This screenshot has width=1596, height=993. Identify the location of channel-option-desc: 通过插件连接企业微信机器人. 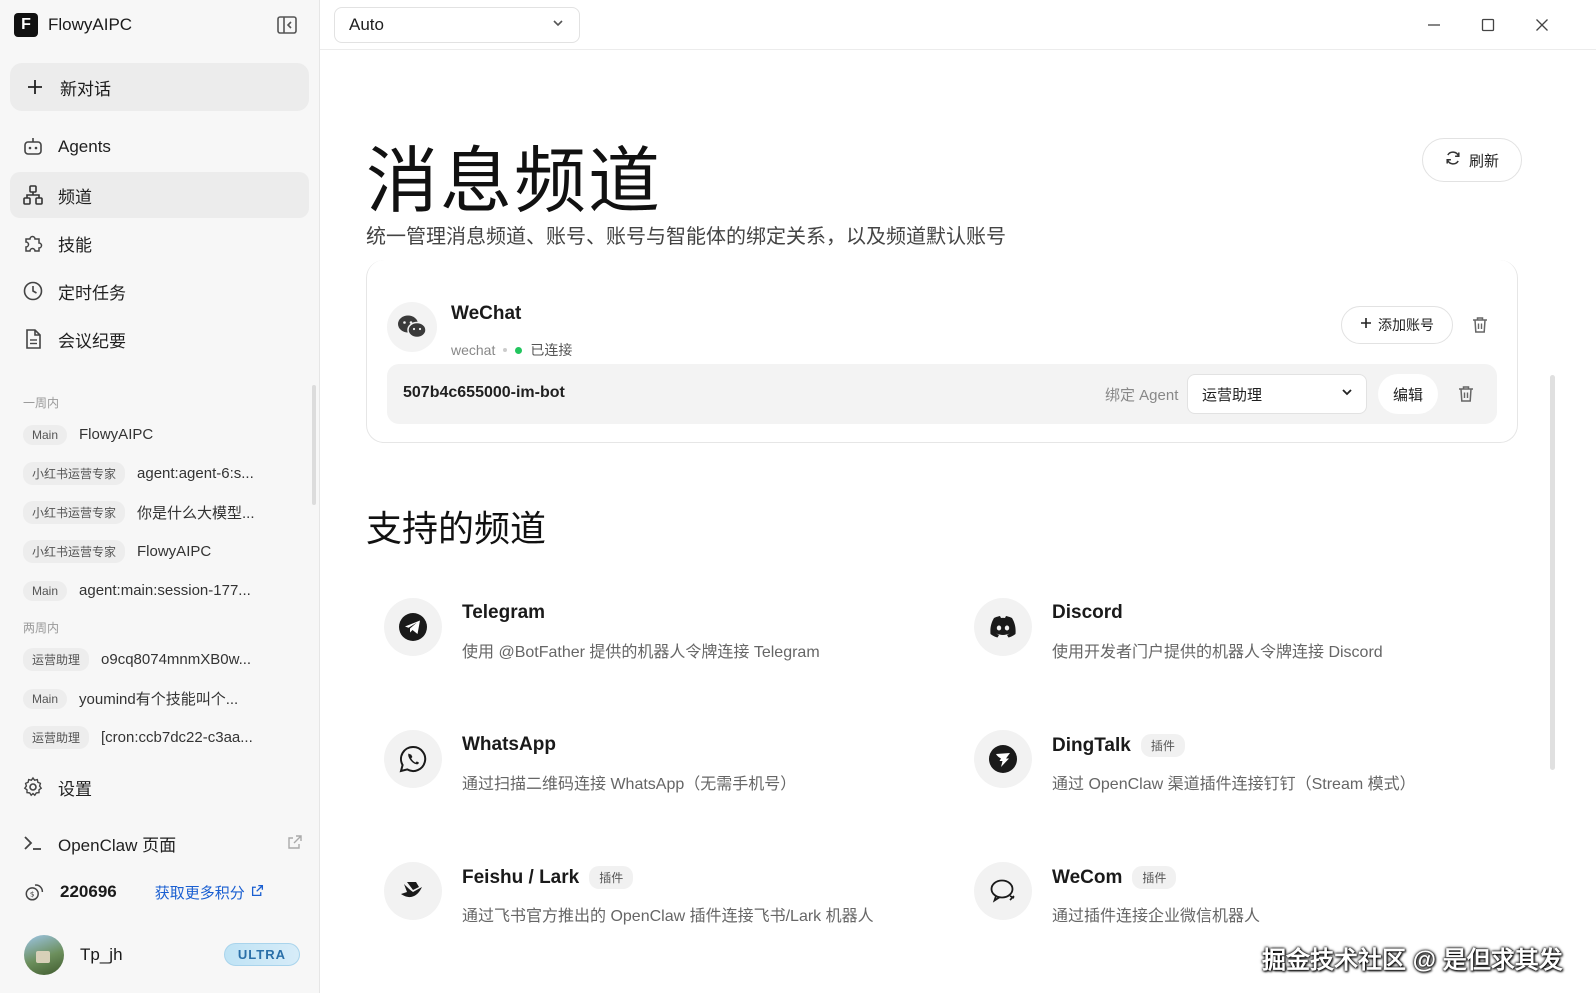
(1156, 916).